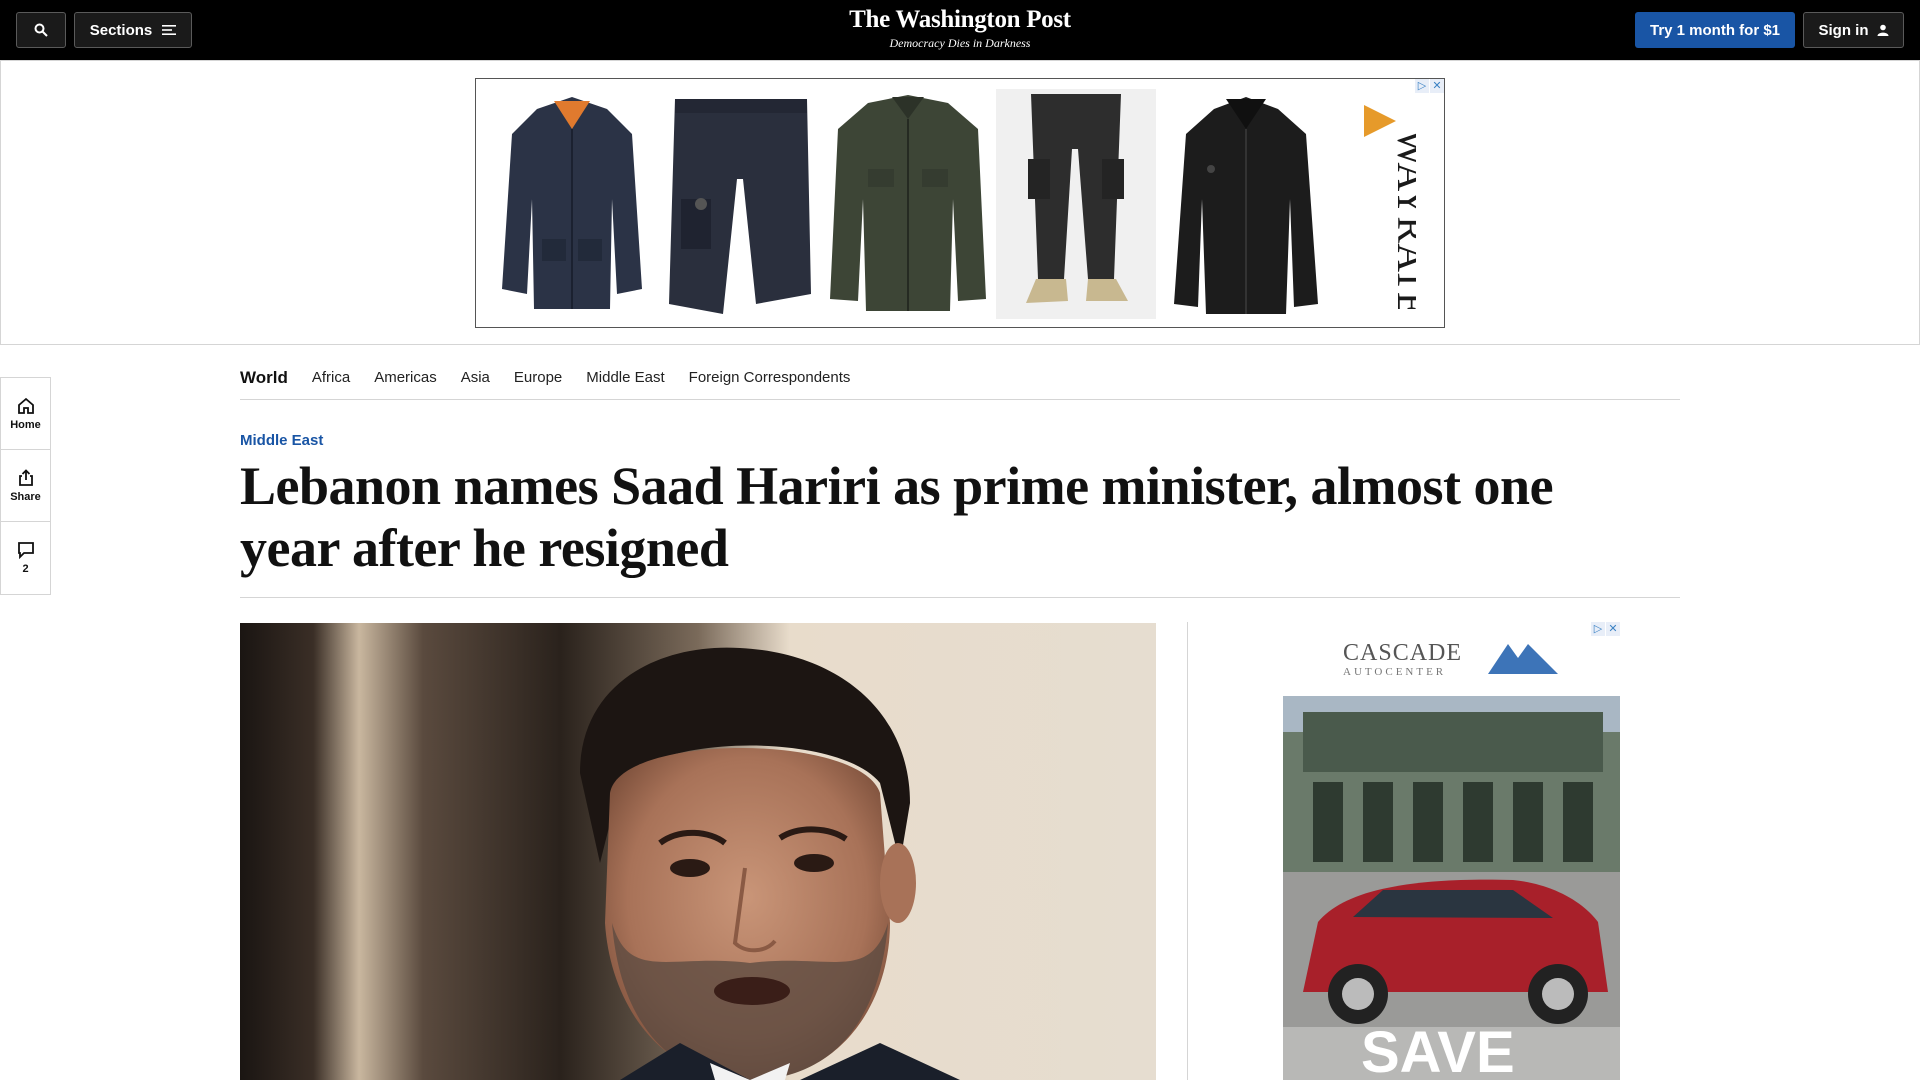 The height and width of the screenshot is (1080, 1920). What do you see at coordinates (1386, 204) in the screenshot?
I see `ad-brand-logo: WAYRATES` at bounding box center [1386, 204].